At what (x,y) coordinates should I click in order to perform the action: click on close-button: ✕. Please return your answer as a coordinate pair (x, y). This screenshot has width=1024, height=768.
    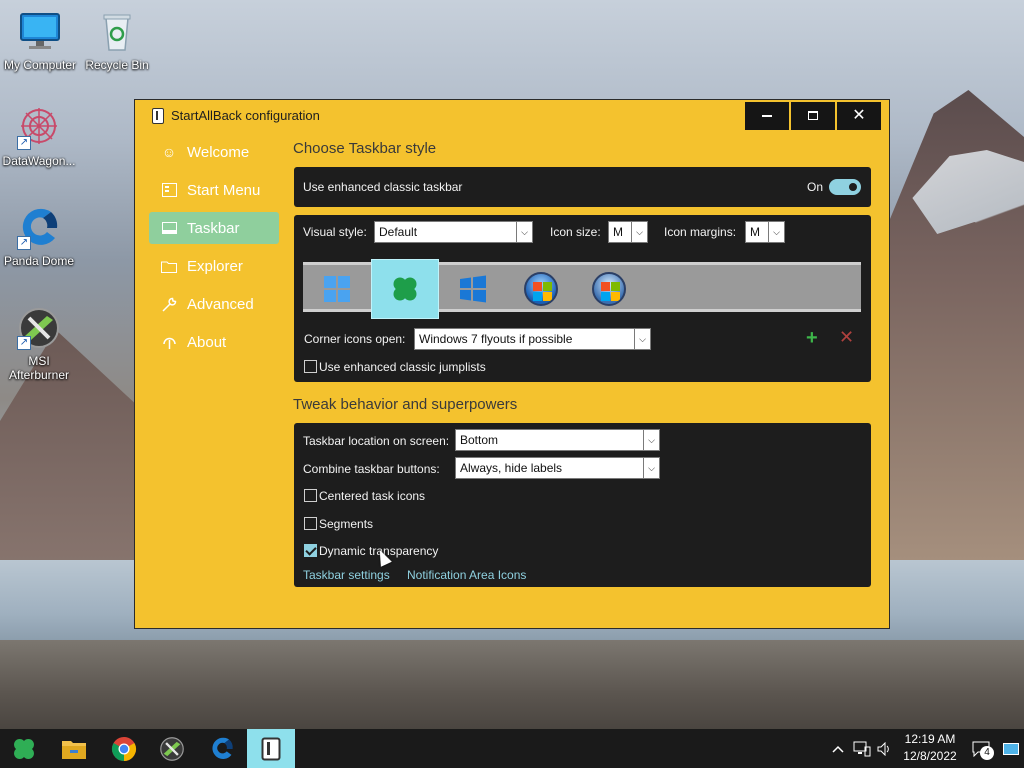
    Looking at the image, I should click on (859, 116).